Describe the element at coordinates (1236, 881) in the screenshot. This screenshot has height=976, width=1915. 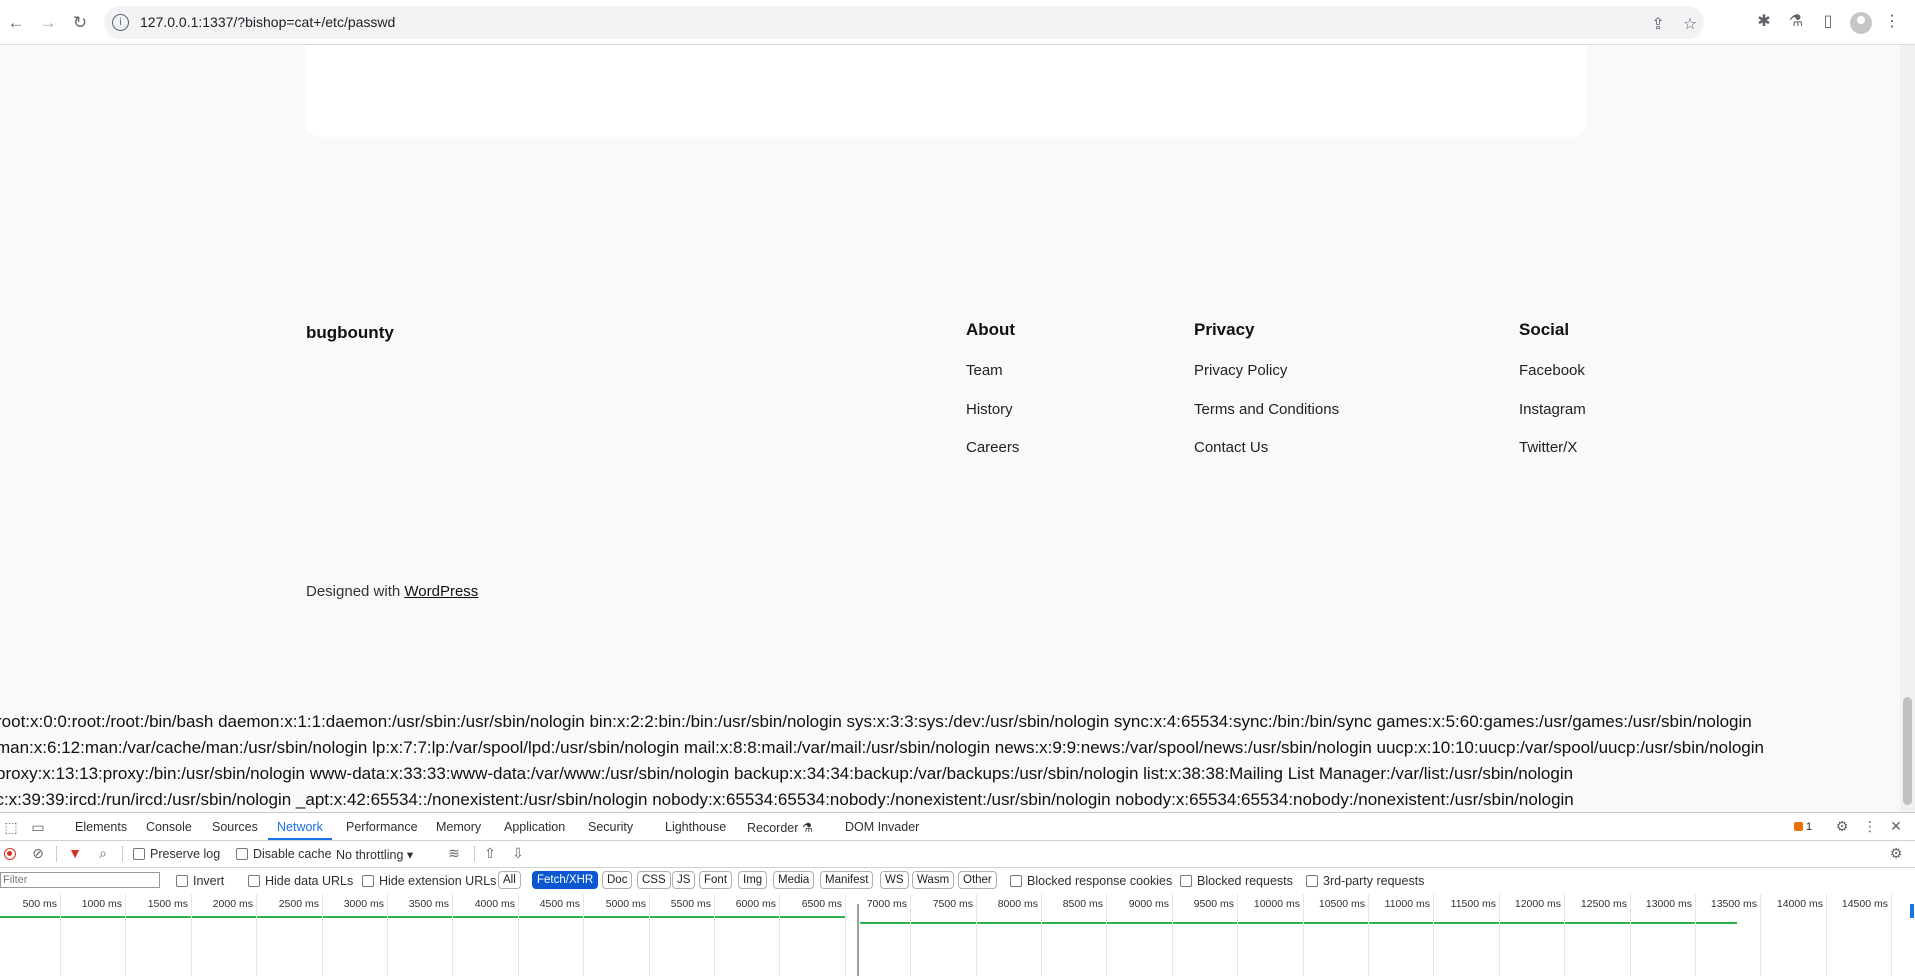
I see `blocked-requests-checkbox: Blocked requests` at that location.